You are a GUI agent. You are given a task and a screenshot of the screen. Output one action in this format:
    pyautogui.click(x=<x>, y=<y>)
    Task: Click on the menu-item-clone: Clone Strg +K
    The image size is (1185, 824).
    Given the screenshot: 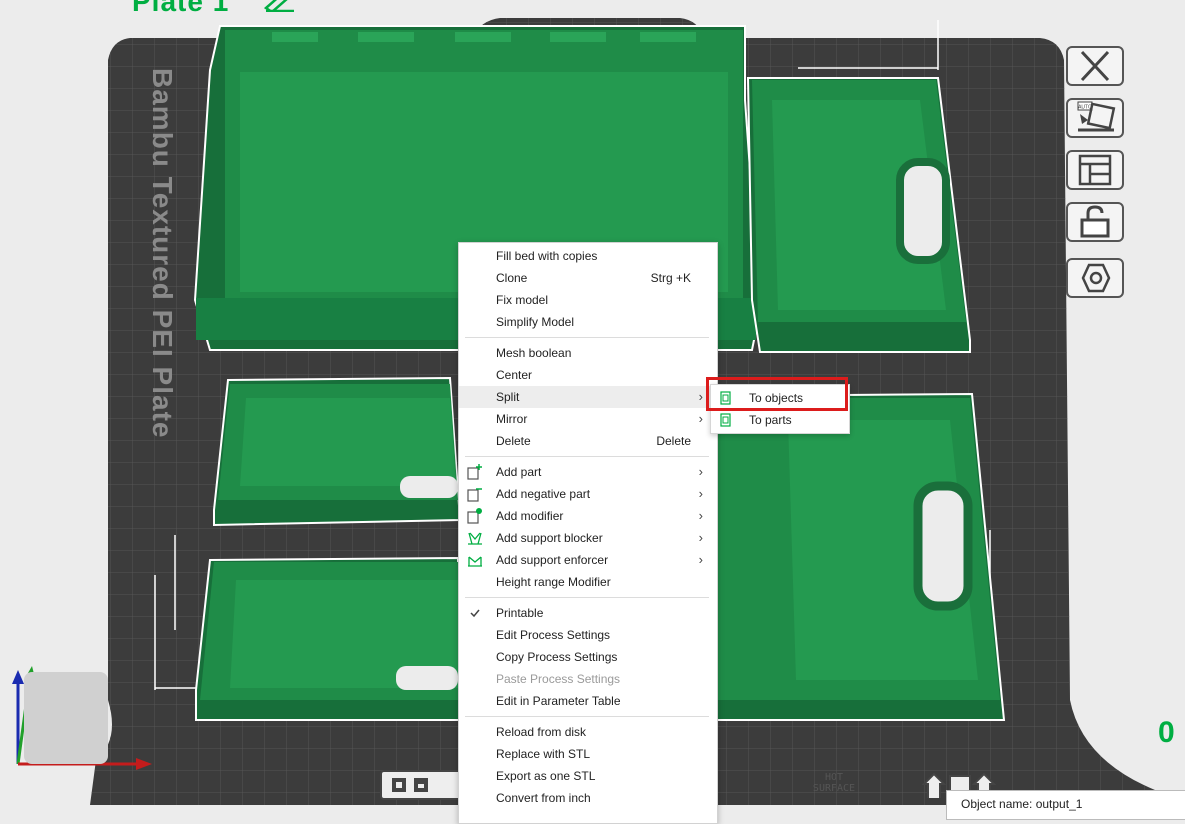 What is the action you would take?
    pyautogui.click(x=587, y=278)
    